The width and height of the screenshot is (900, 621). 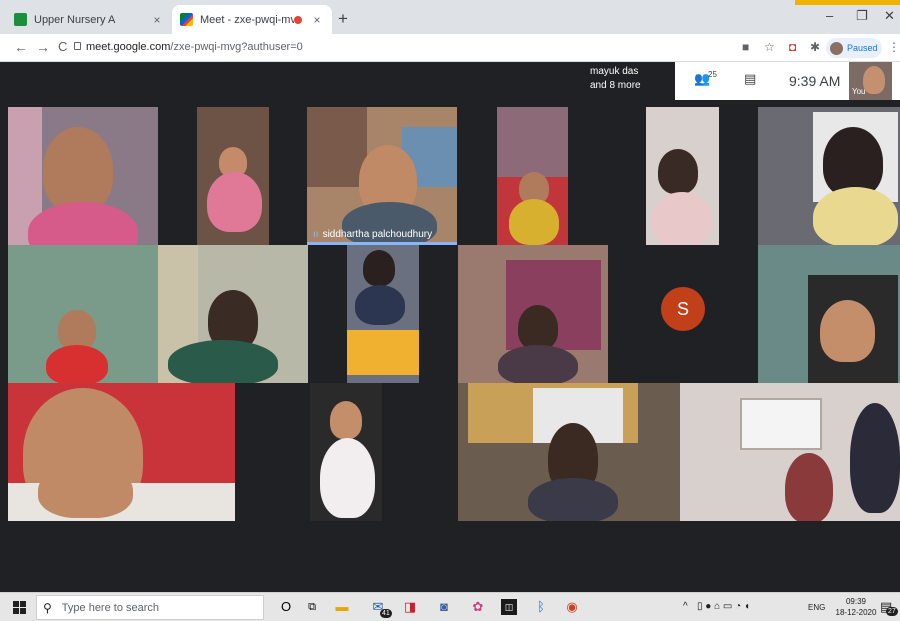 I want to click on others-count: and 8 more, so click(x=615, y=85).